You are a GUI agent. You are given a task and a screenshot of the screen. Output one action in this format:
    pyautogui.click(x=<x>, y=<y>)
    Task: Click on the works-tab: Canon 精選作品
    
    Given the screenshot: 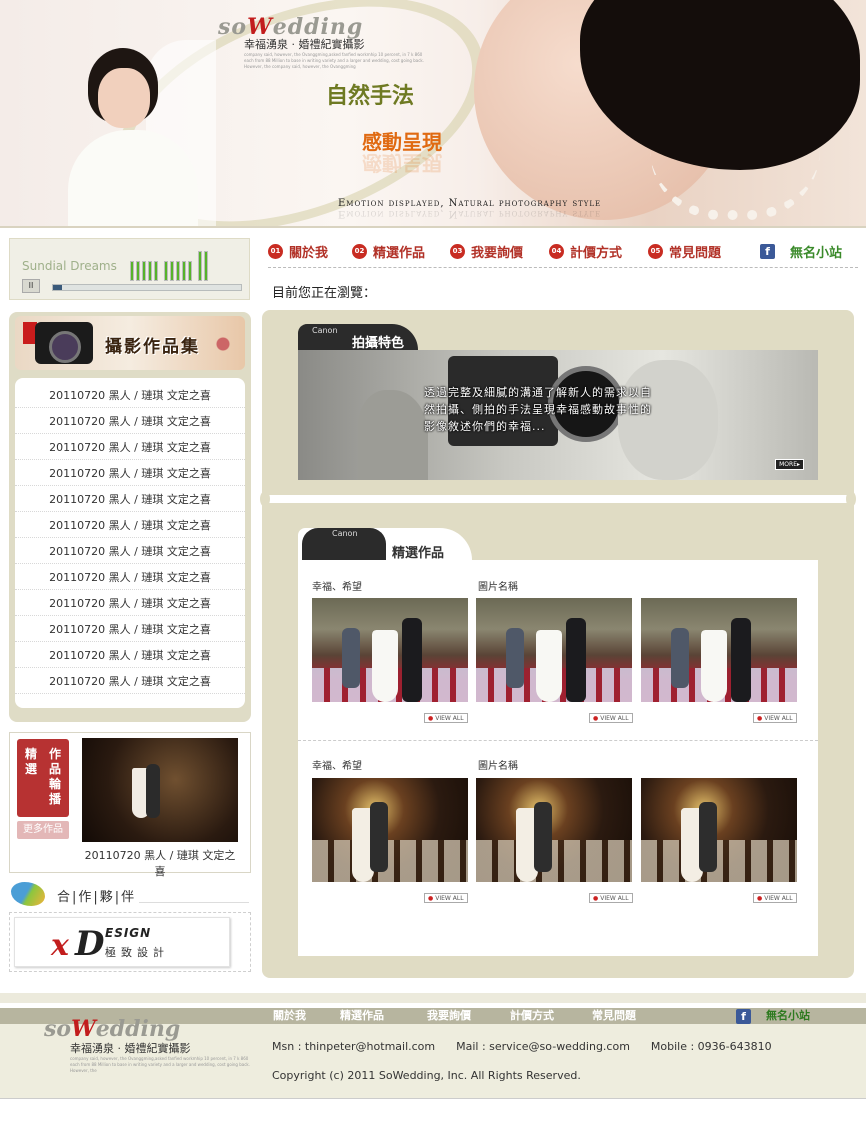 What is the action you would take?
    pyautogui.click(x=385, y=544)
    